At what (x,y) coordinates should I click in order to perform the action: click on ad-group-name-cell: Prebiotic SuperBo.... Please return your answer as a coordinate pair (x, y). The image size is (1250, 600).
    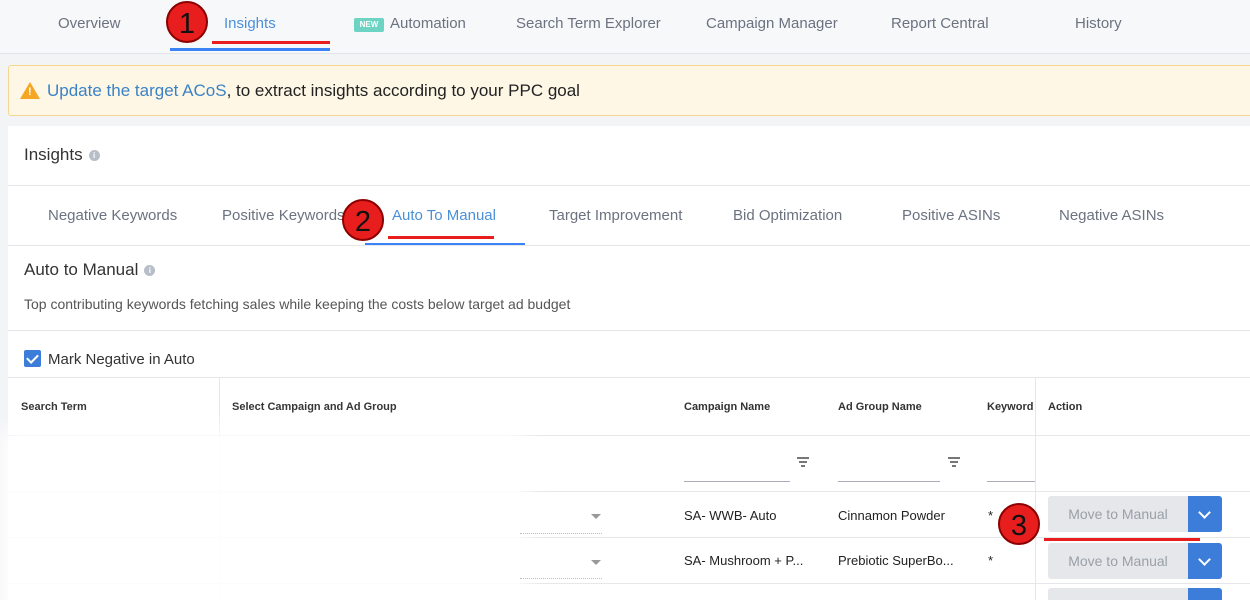
    Looking at the image, I should click on (896, 560).